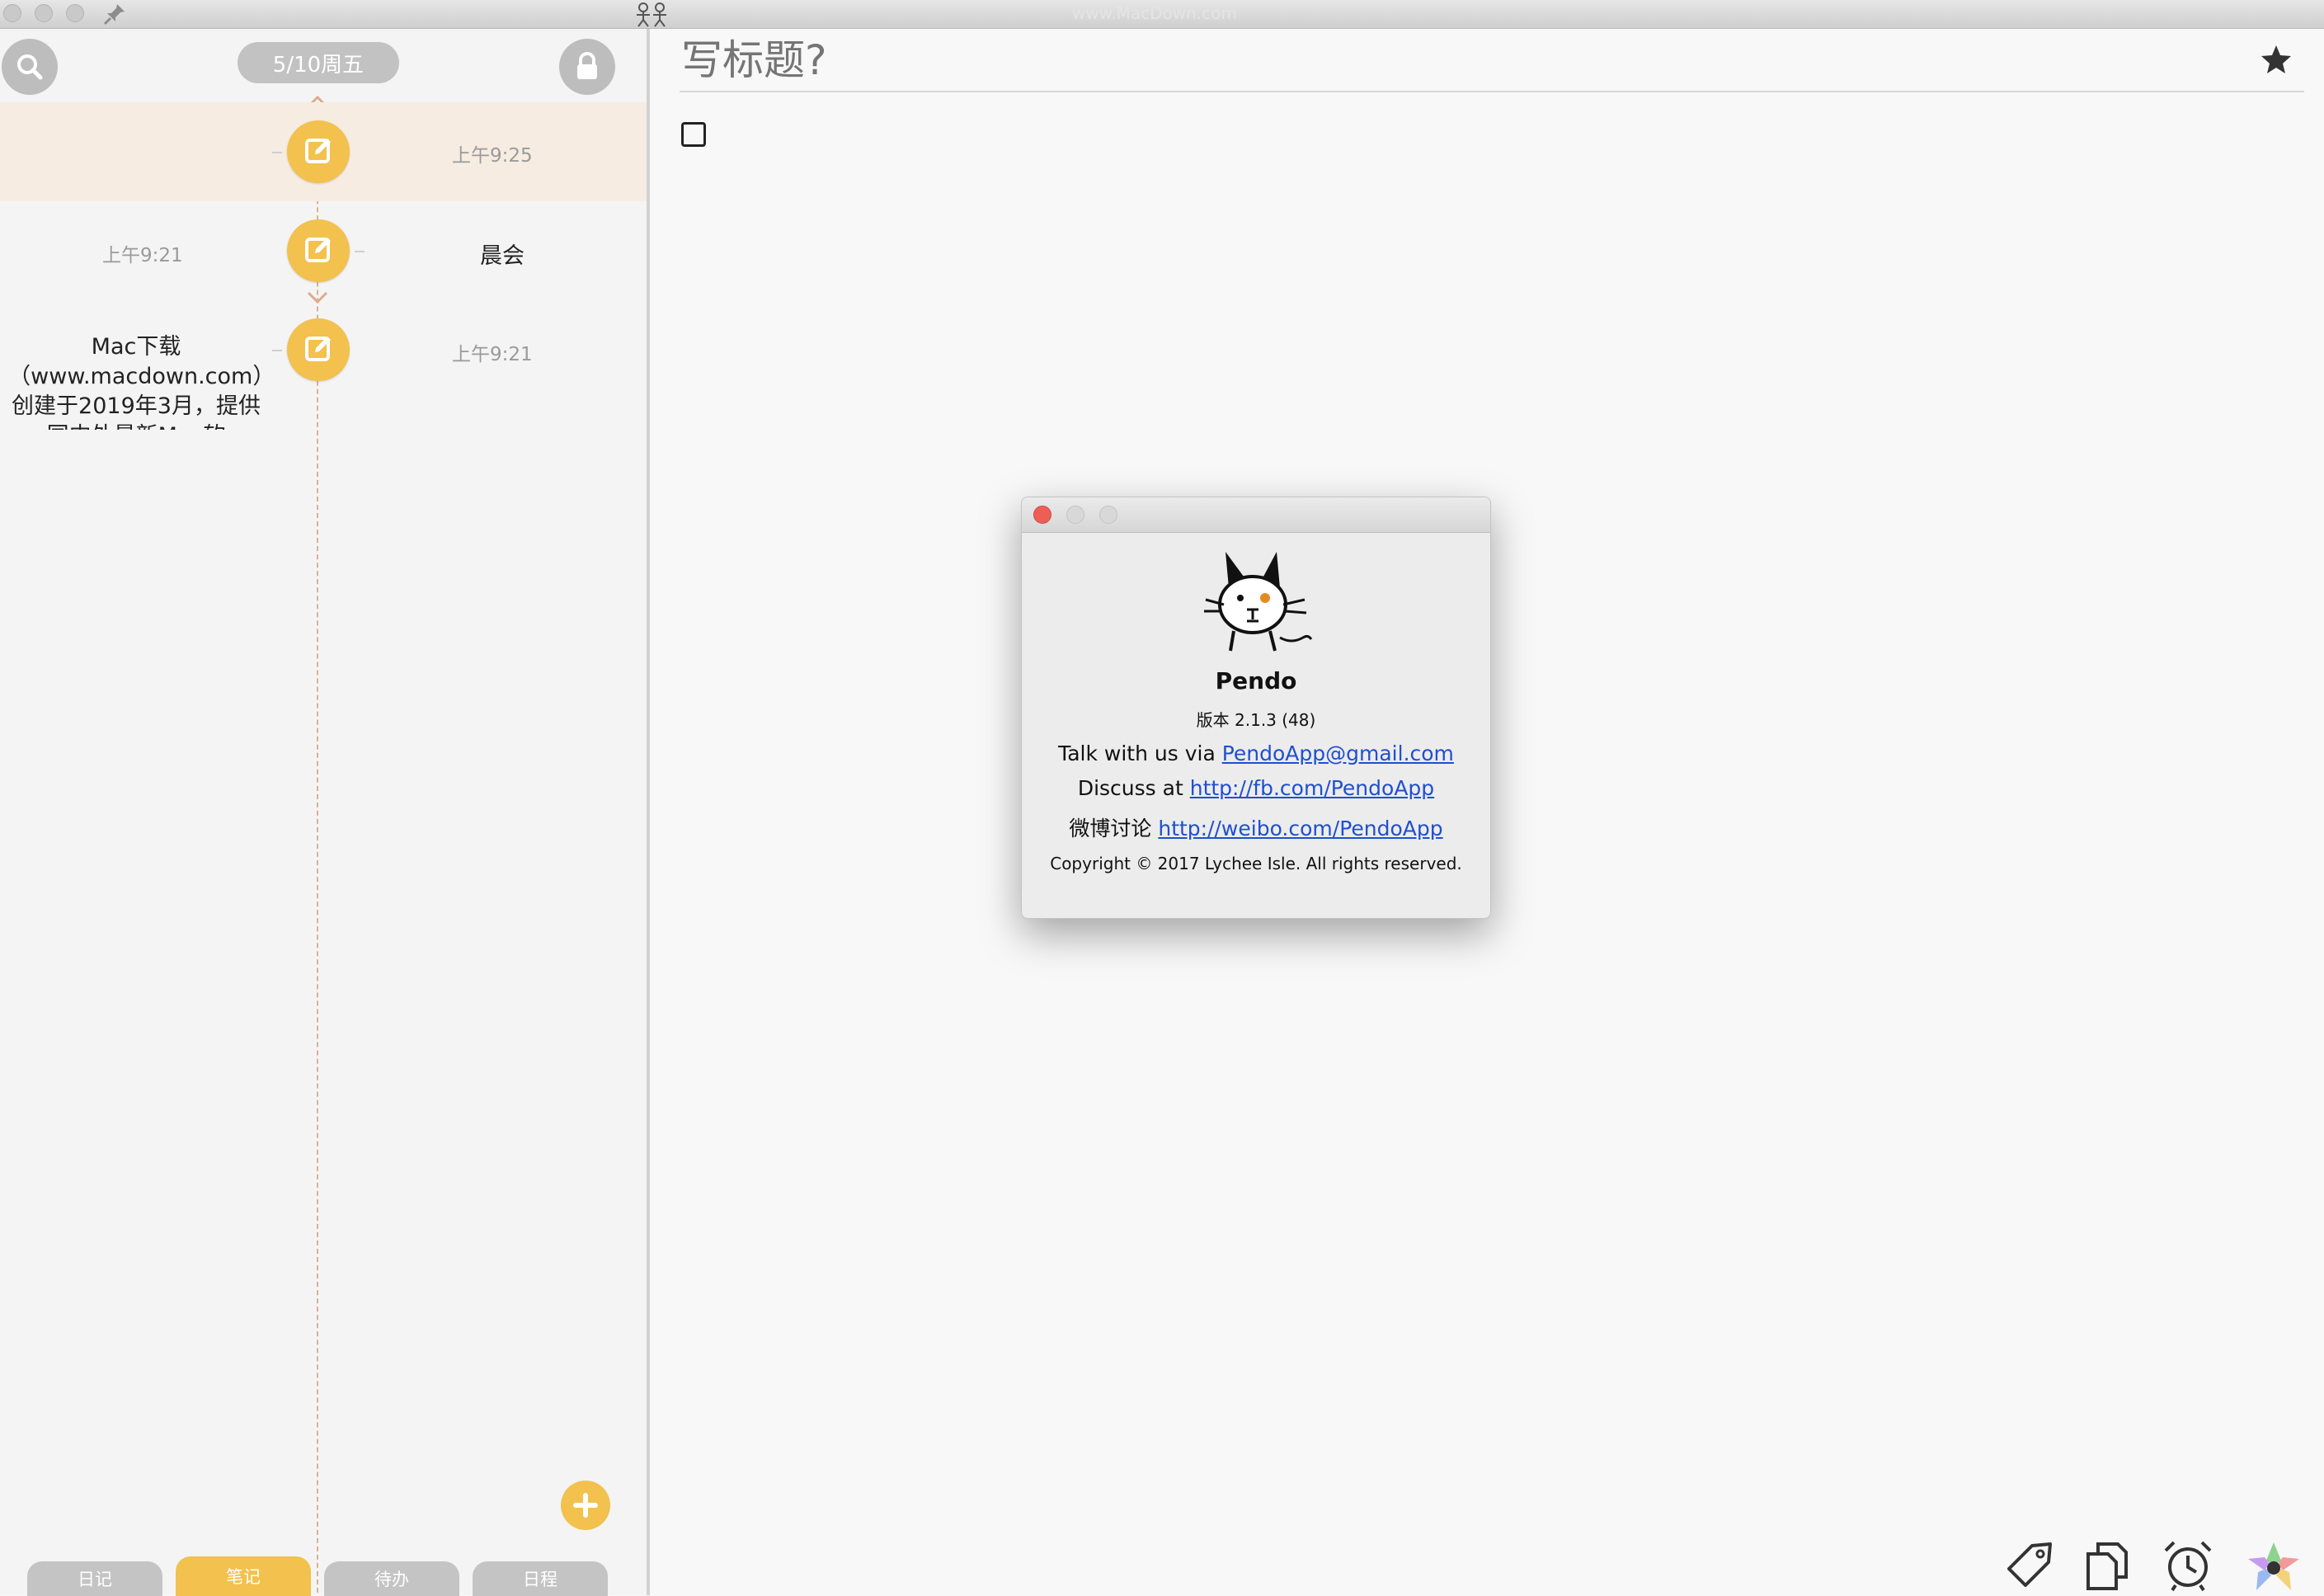  Describe the element at coordinates (244, 1576) in the screenshot. I see `tab-notes: 笔记` at that location.